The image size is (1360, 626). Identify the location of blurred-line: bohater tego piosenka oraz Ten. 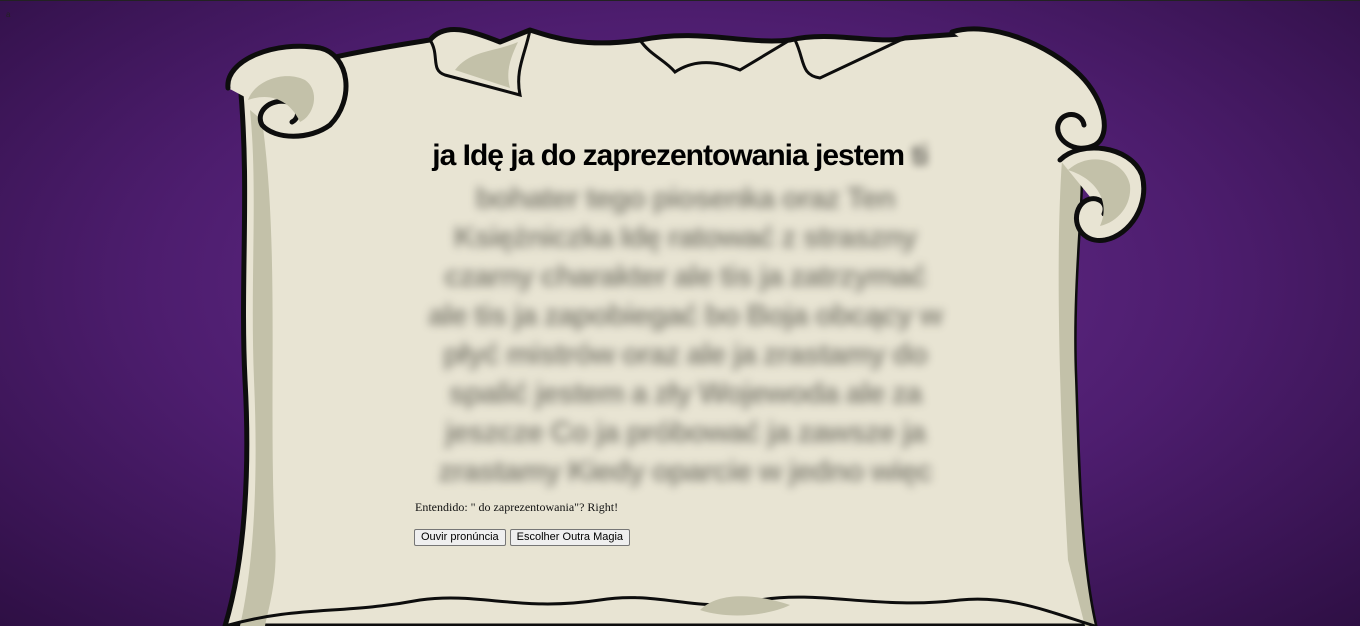
(685, 198).